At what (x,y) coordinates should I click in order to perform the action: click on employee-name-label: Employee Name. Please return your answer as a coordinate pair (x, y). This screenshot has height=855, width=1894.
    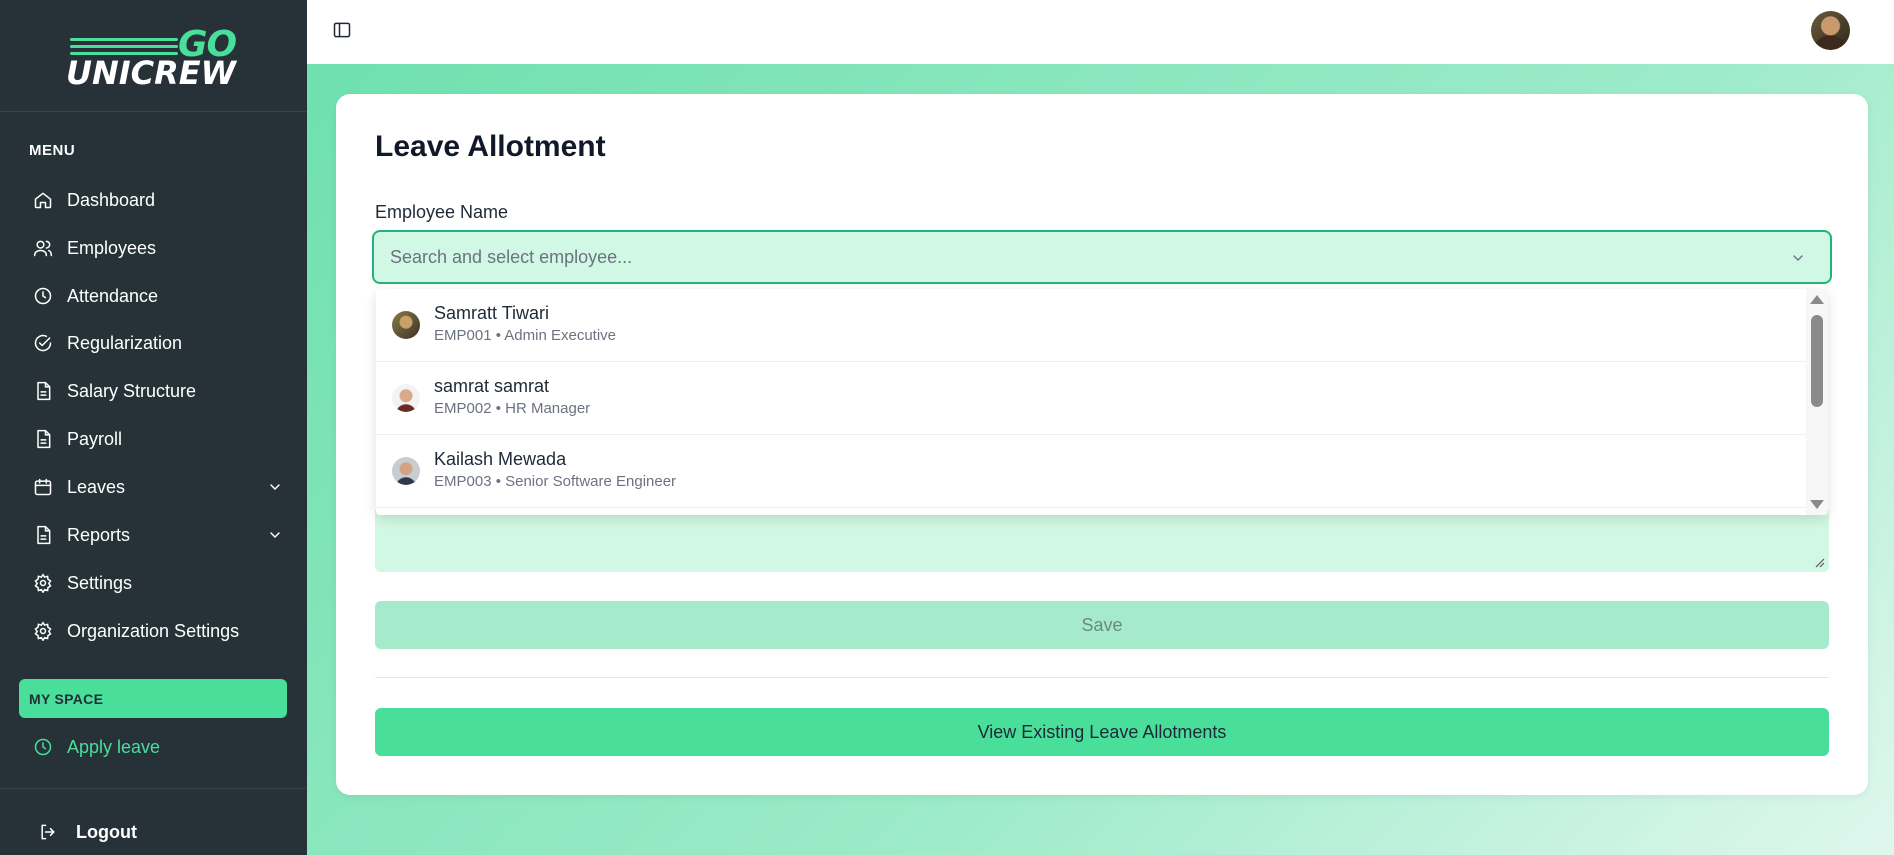
    Looking at the image, I should click on (442, 212).